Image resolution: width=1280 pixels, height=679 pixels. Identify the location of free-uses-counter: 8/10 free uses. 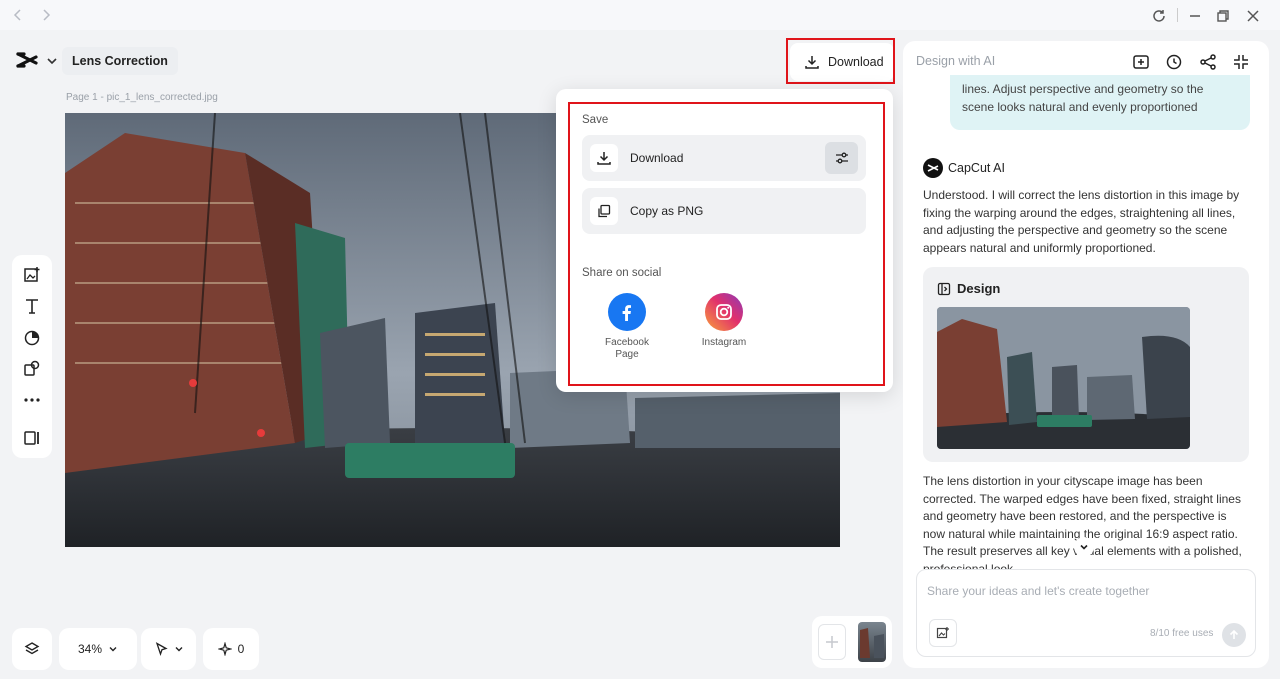
(1182, 633).